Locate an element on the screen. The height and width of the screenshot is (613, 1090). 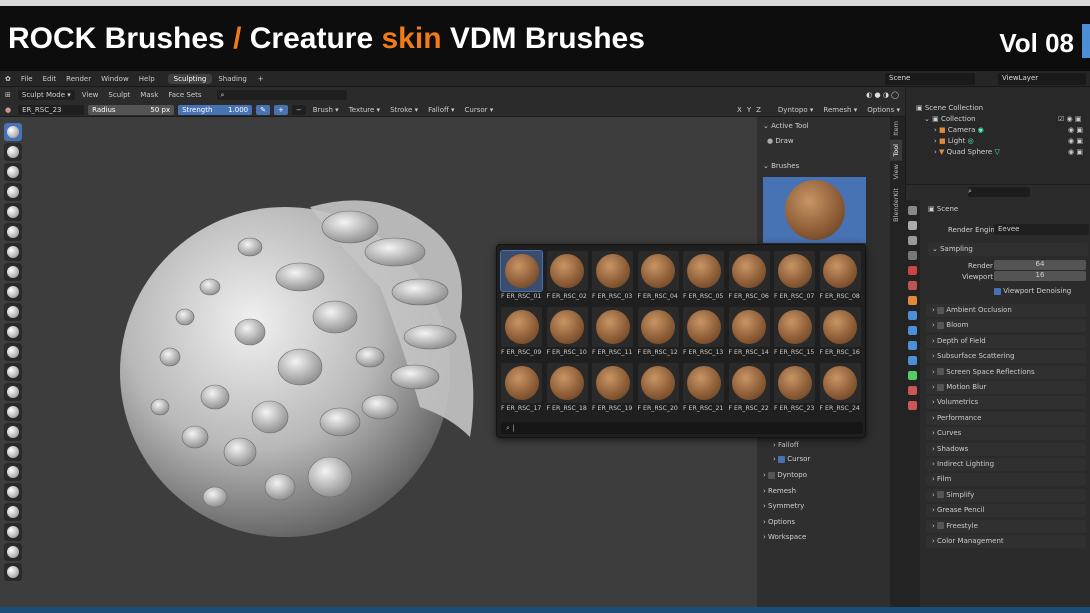
tool-scrape is located at coordinates (13, 372).